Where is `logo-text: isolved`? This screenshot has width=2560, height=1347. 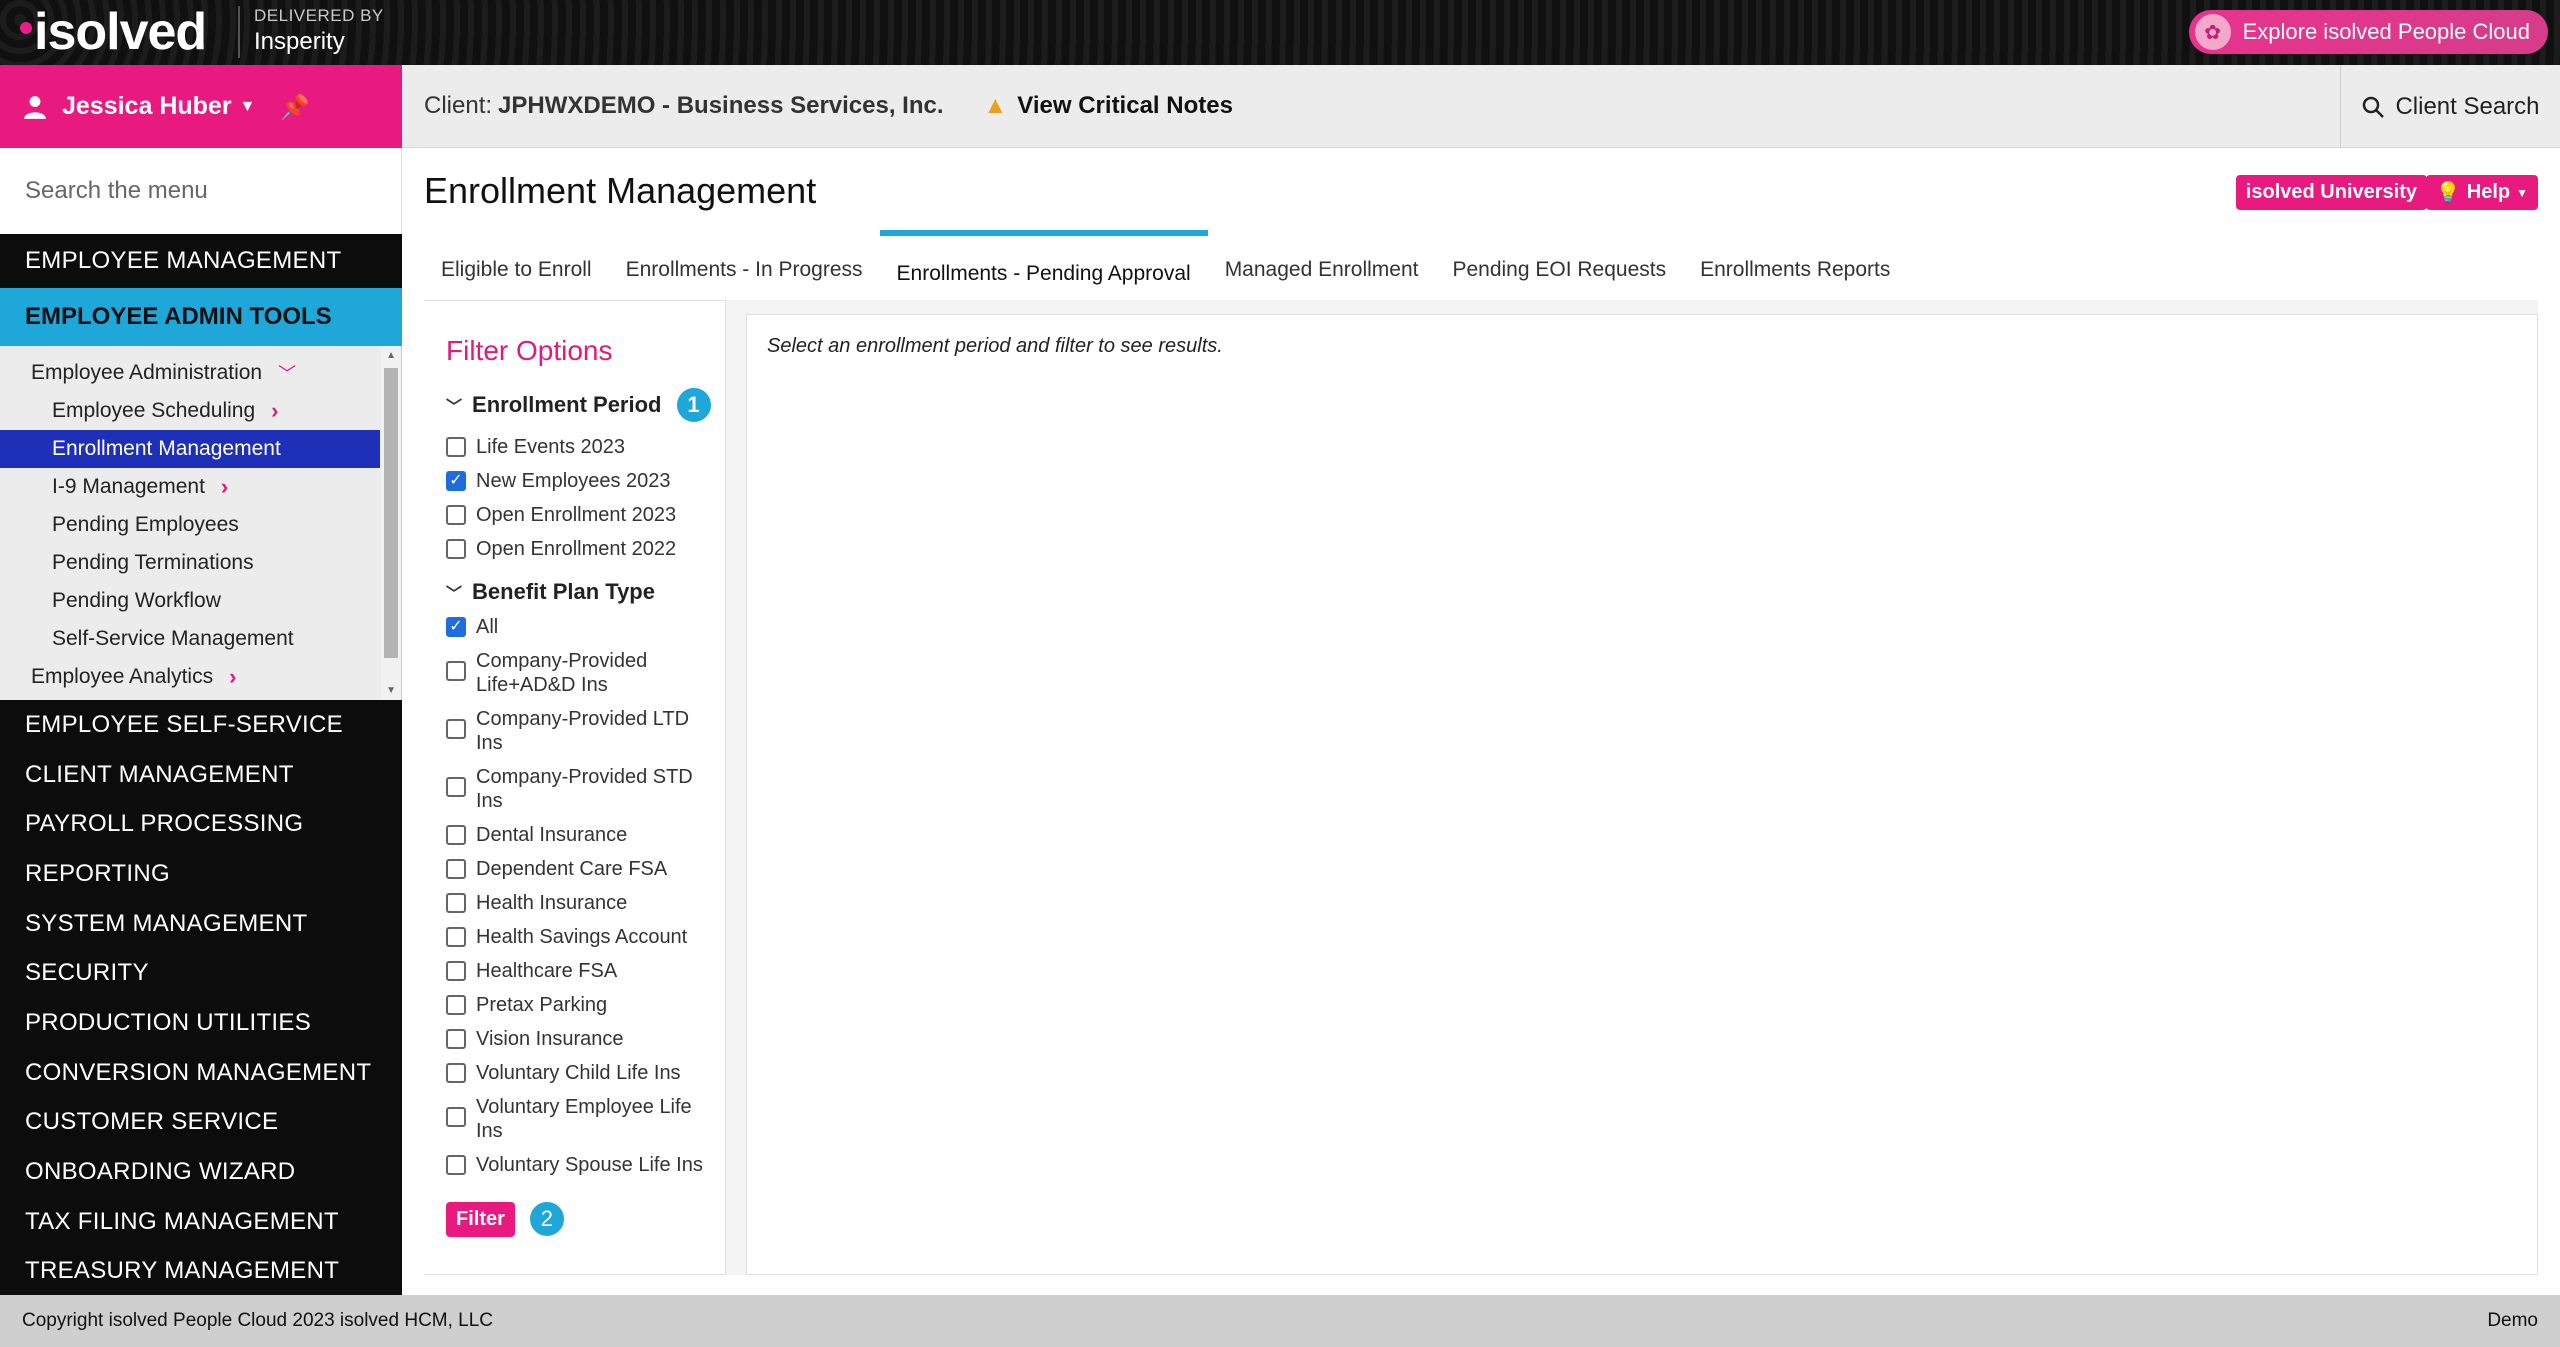
logo-text: isolved is located at coordinates (120, 32).